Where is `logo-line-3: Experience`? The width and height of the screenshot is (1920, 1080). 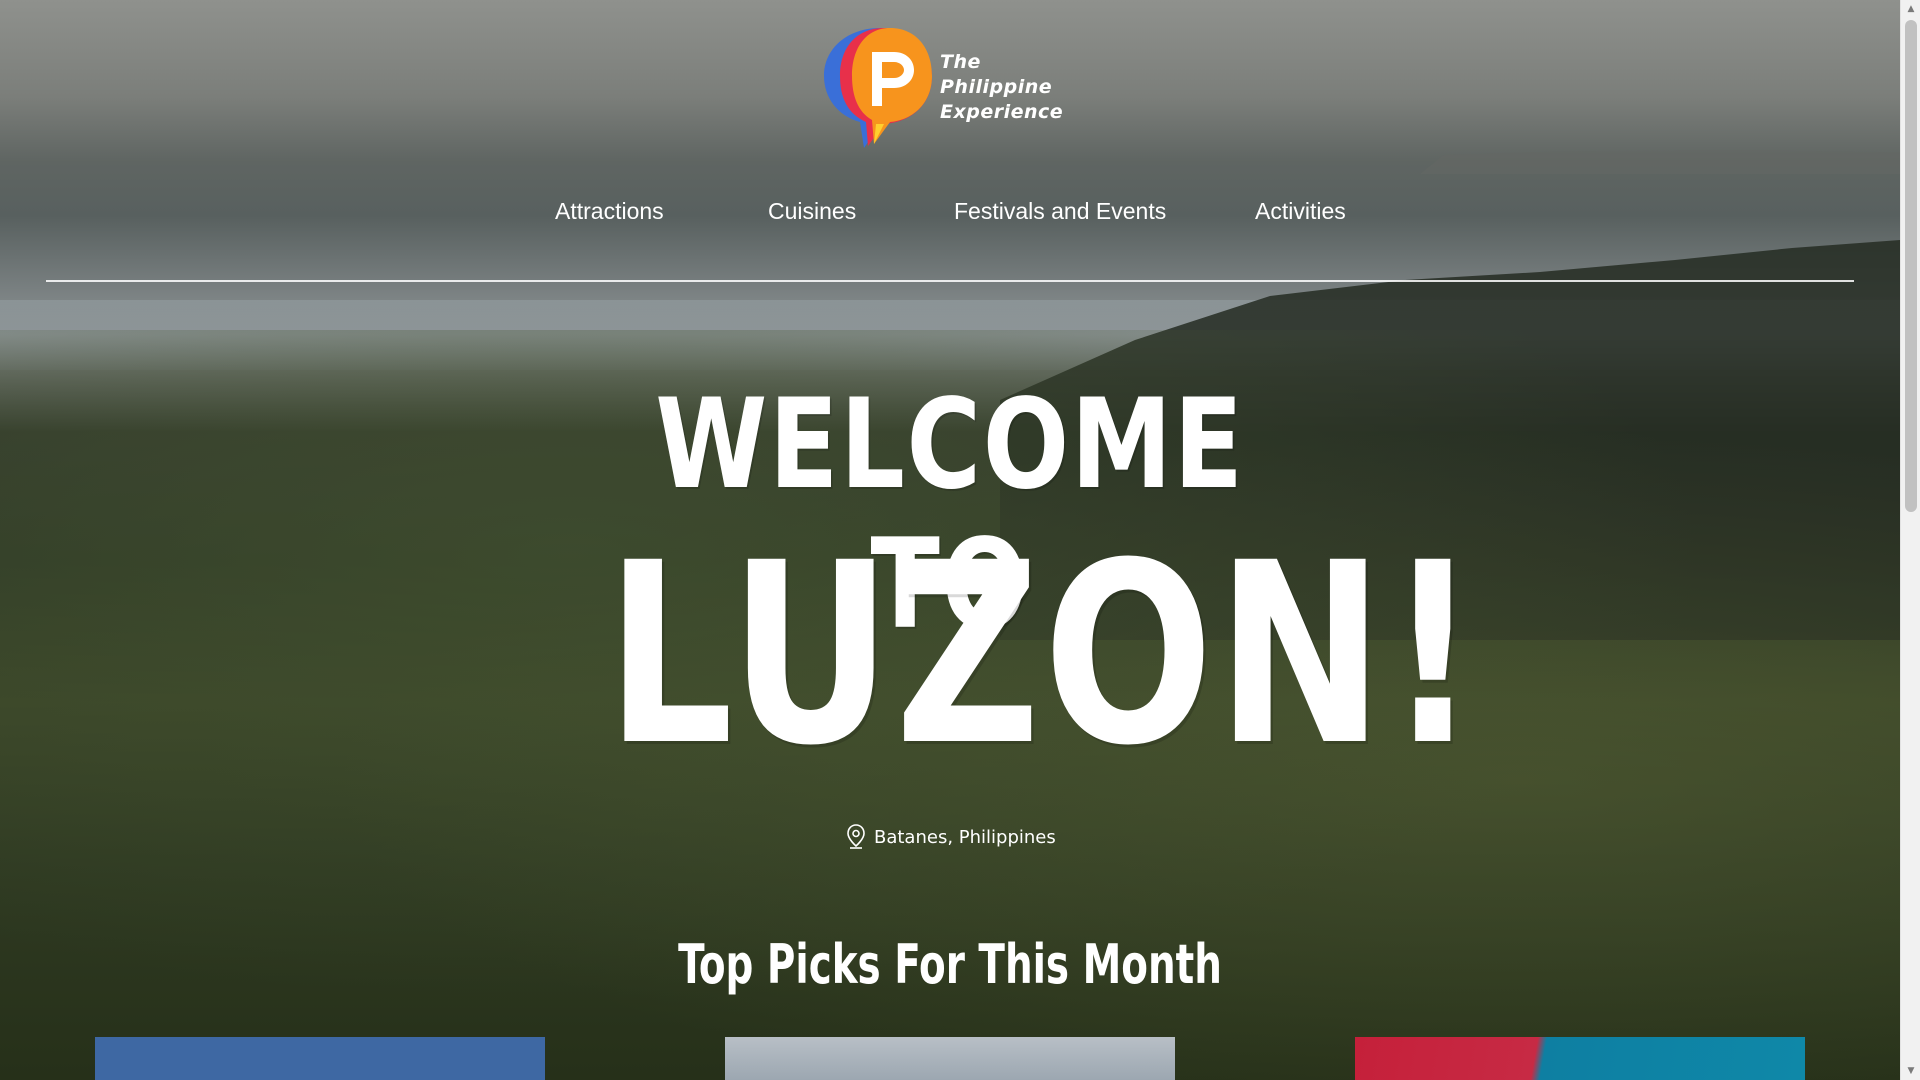 logo-line-3: Experience is located at coordinates (1002, 112).